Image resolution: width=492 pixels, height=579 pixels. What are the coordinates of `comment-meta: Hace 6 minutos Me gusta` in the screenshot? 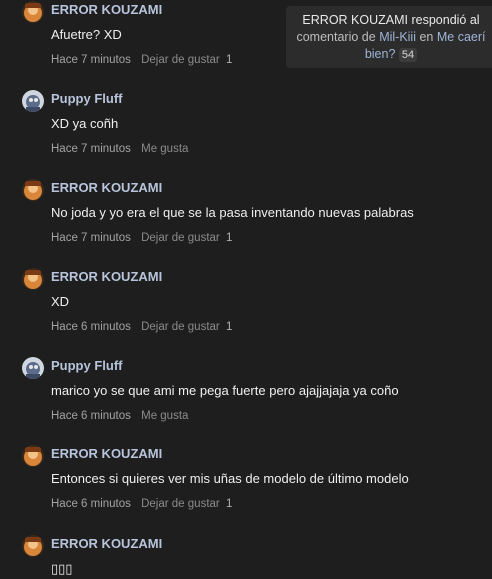 It's located at (121, 416).